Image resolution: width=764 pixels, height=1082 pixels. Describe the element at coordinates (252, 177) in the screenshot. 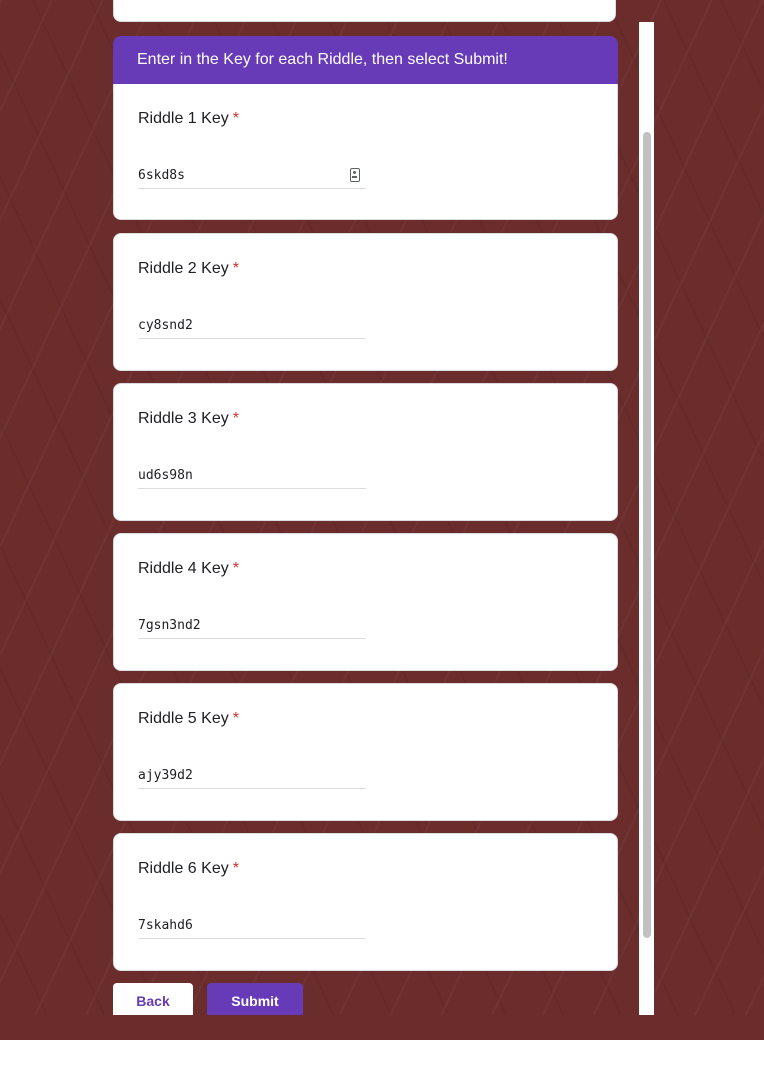

I see `answer-input: 6skd8s` at that location.